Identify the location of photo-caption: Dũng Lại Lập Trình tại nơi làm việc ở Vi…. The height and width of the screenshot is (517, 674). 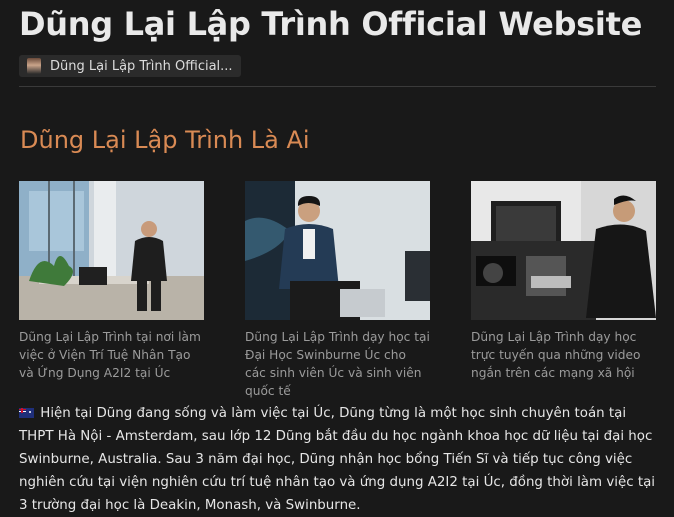
(110, 355).